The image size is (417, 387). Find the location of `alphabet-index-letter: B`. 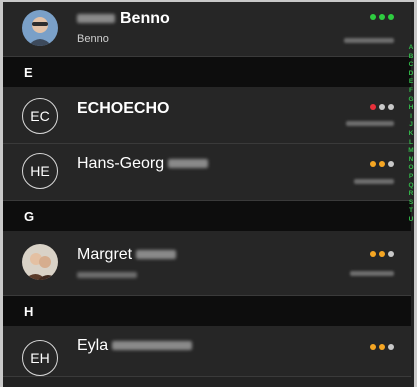

alphabet-index-letter: B is located at coordinates (411, 57).